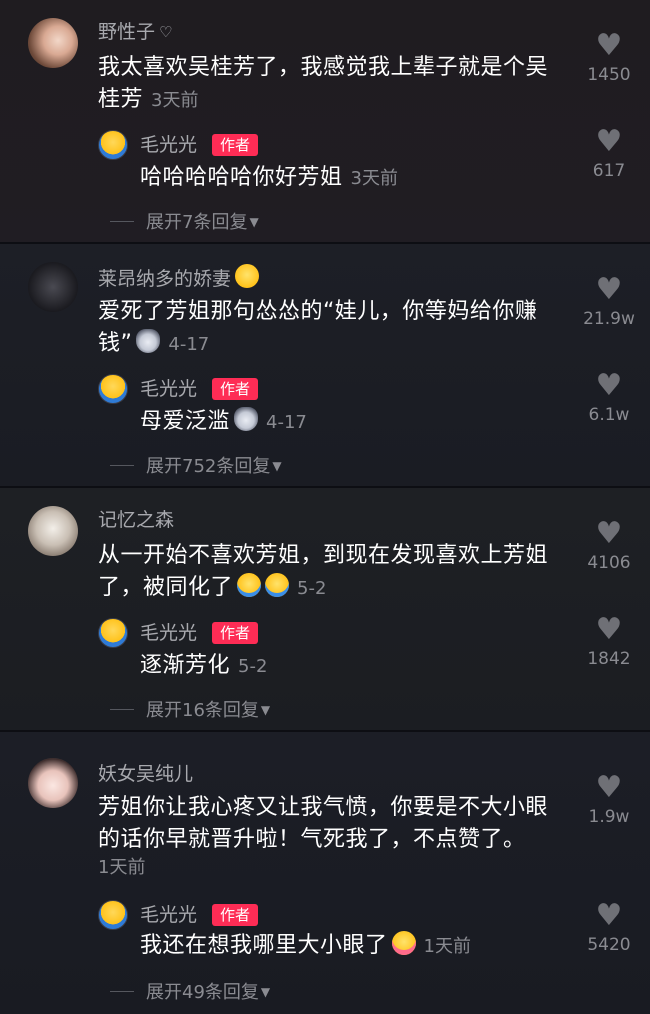  I want to click on commenter-username: 野性子 ♡, so click(135, 32).